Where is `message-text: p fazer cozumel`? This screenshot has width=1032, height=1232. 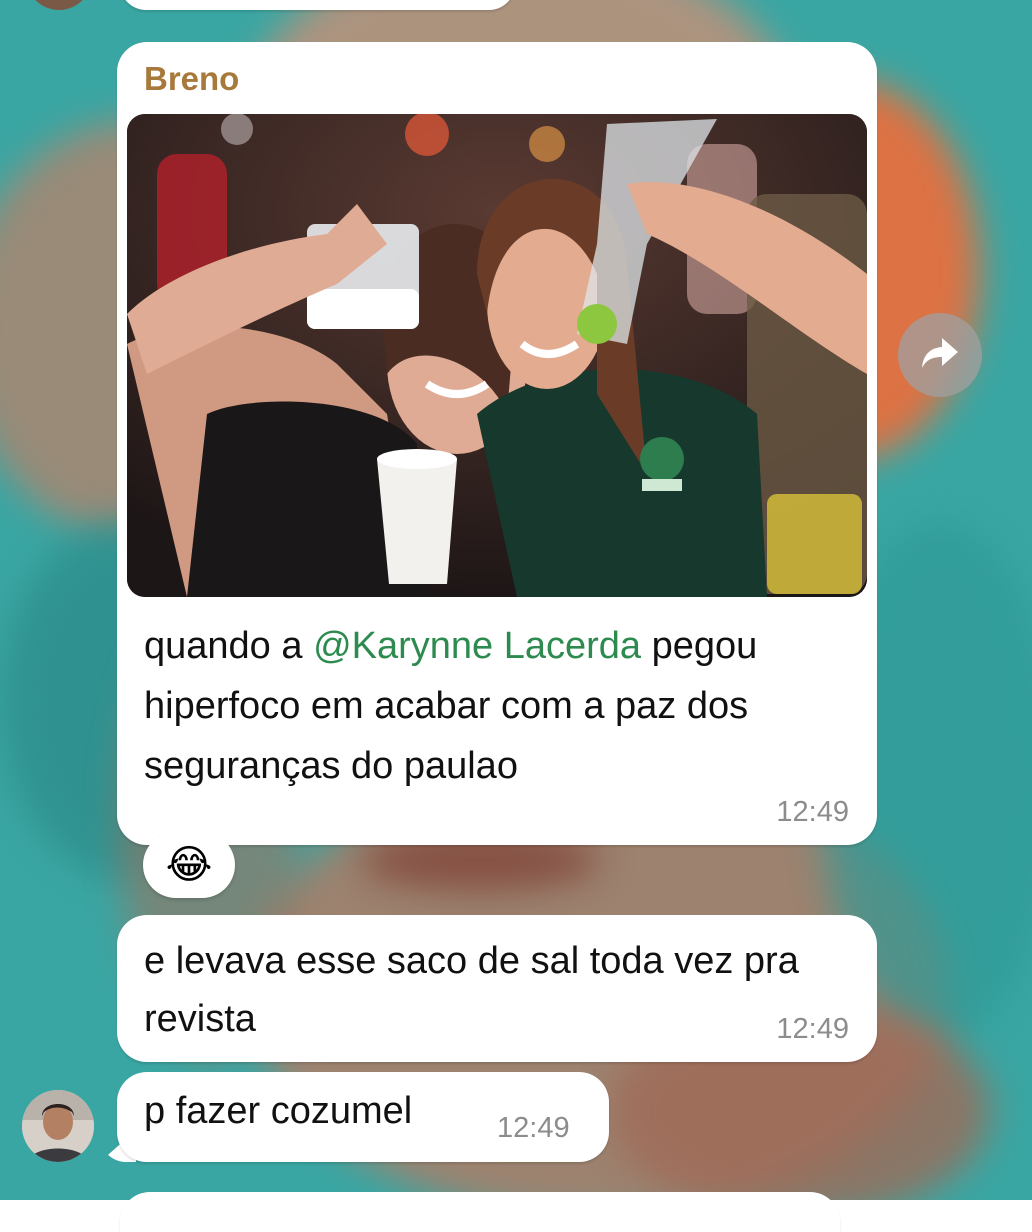
message-text: p fazer cozumel is located at coordinates (278, 1111).